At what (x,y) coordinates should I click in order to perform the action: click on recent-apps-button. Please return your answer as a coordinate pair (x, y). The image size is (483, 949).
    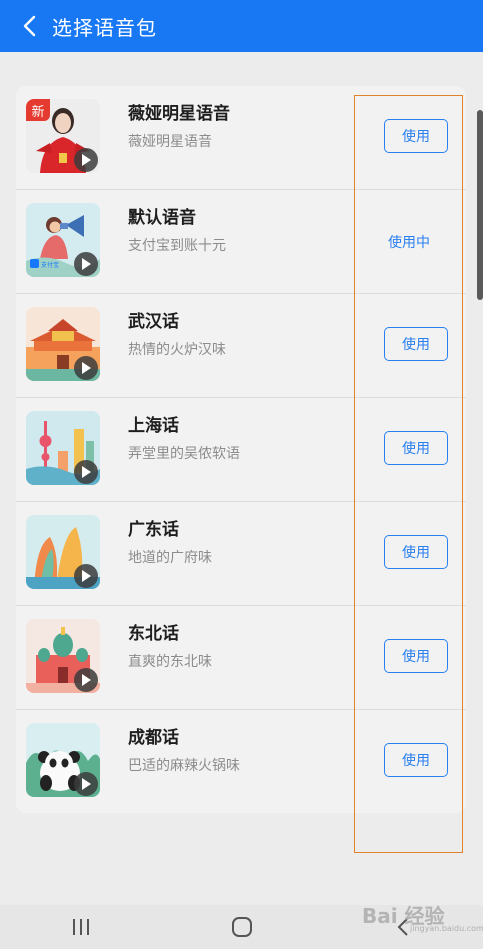
    Looking at the image, I should click on (81, 927).